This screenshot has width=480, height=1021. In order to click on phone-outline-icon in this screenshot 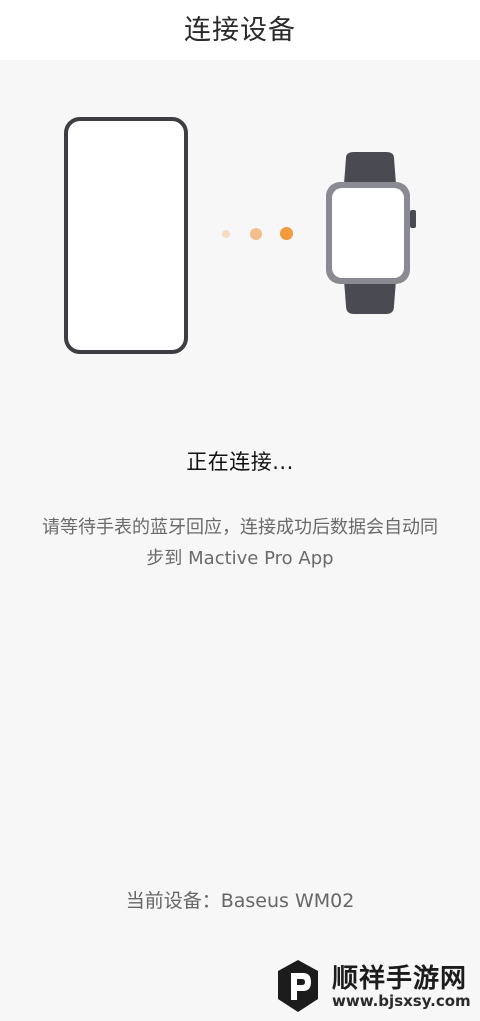, I will do `click(126, 235)`.